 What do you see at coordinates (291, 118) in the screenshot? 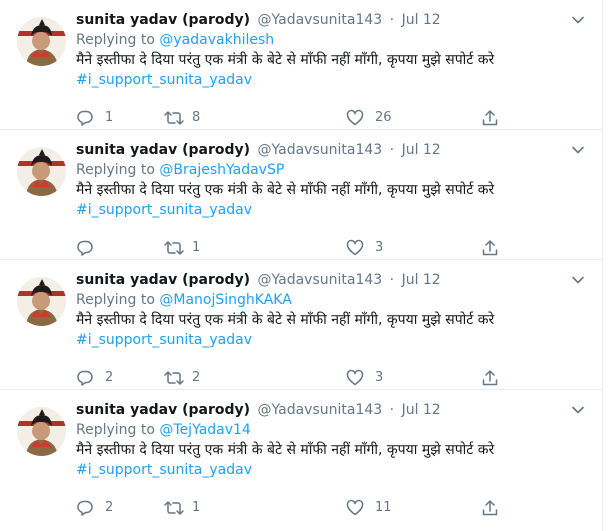
I see `tweet-actions: 1 8 26` at bounding box center [291, 118].